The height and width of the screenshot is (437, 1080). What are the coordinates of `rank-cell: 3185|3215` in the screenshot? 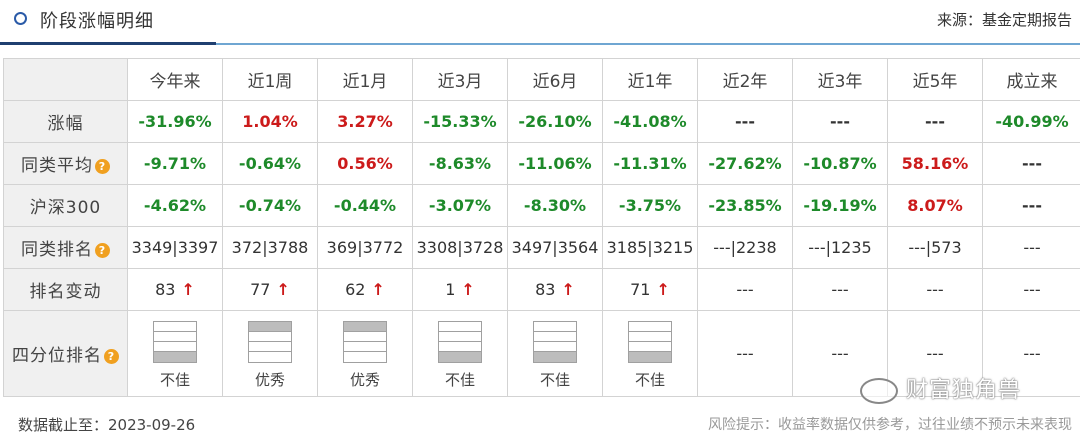 It's located at (650, 247).